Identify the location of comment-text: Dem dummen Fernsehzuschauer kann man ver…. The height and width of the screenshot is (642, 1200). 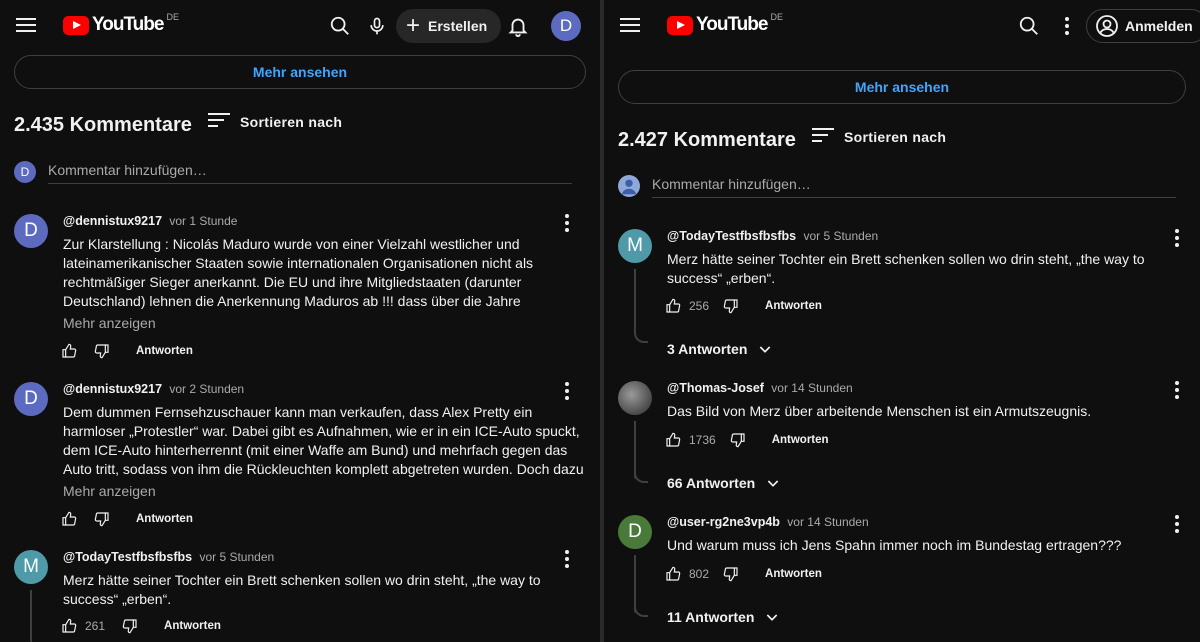
(323, 440).